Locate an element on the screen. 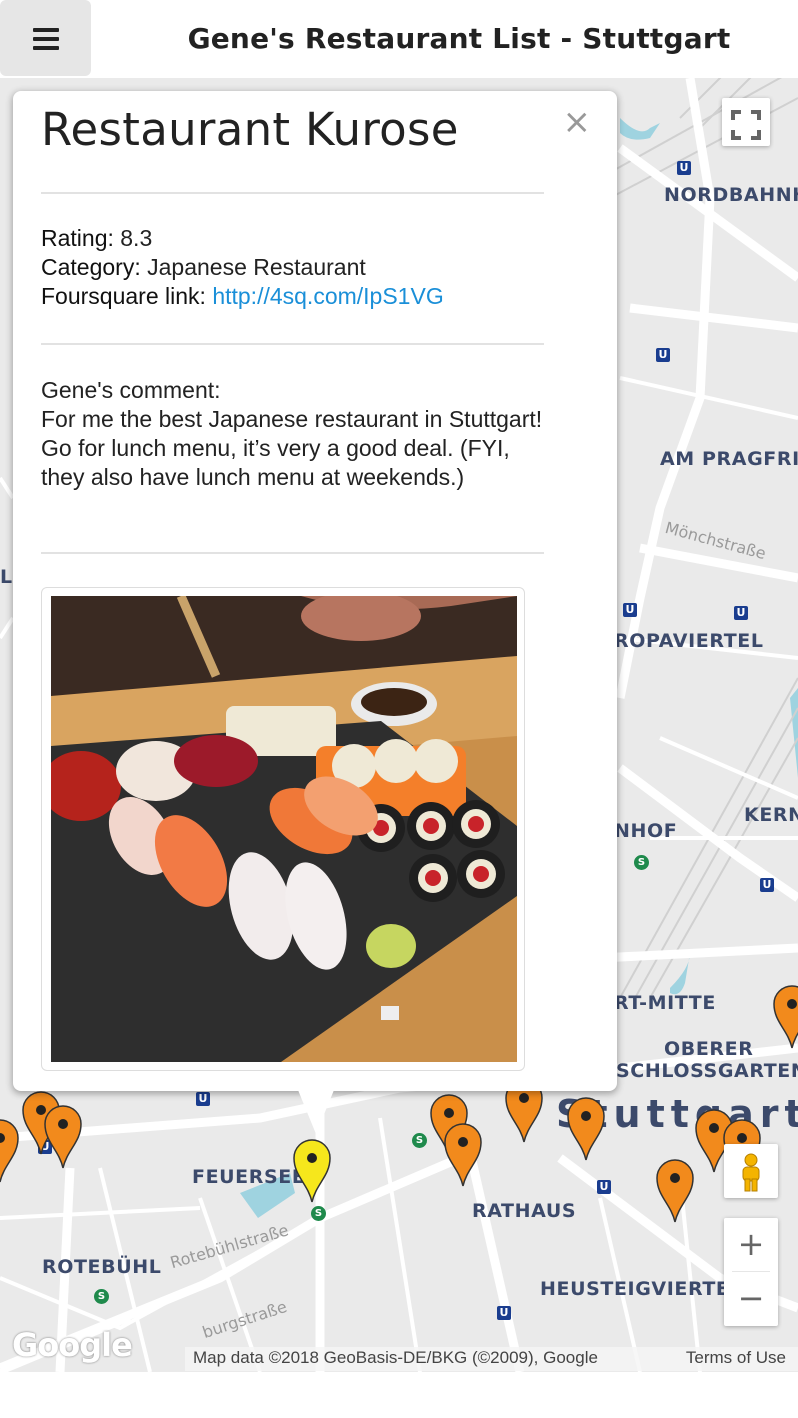 The width and height of the screenshot is (798, 1418). google-logo: Google is located at coordinates (72, 1345).